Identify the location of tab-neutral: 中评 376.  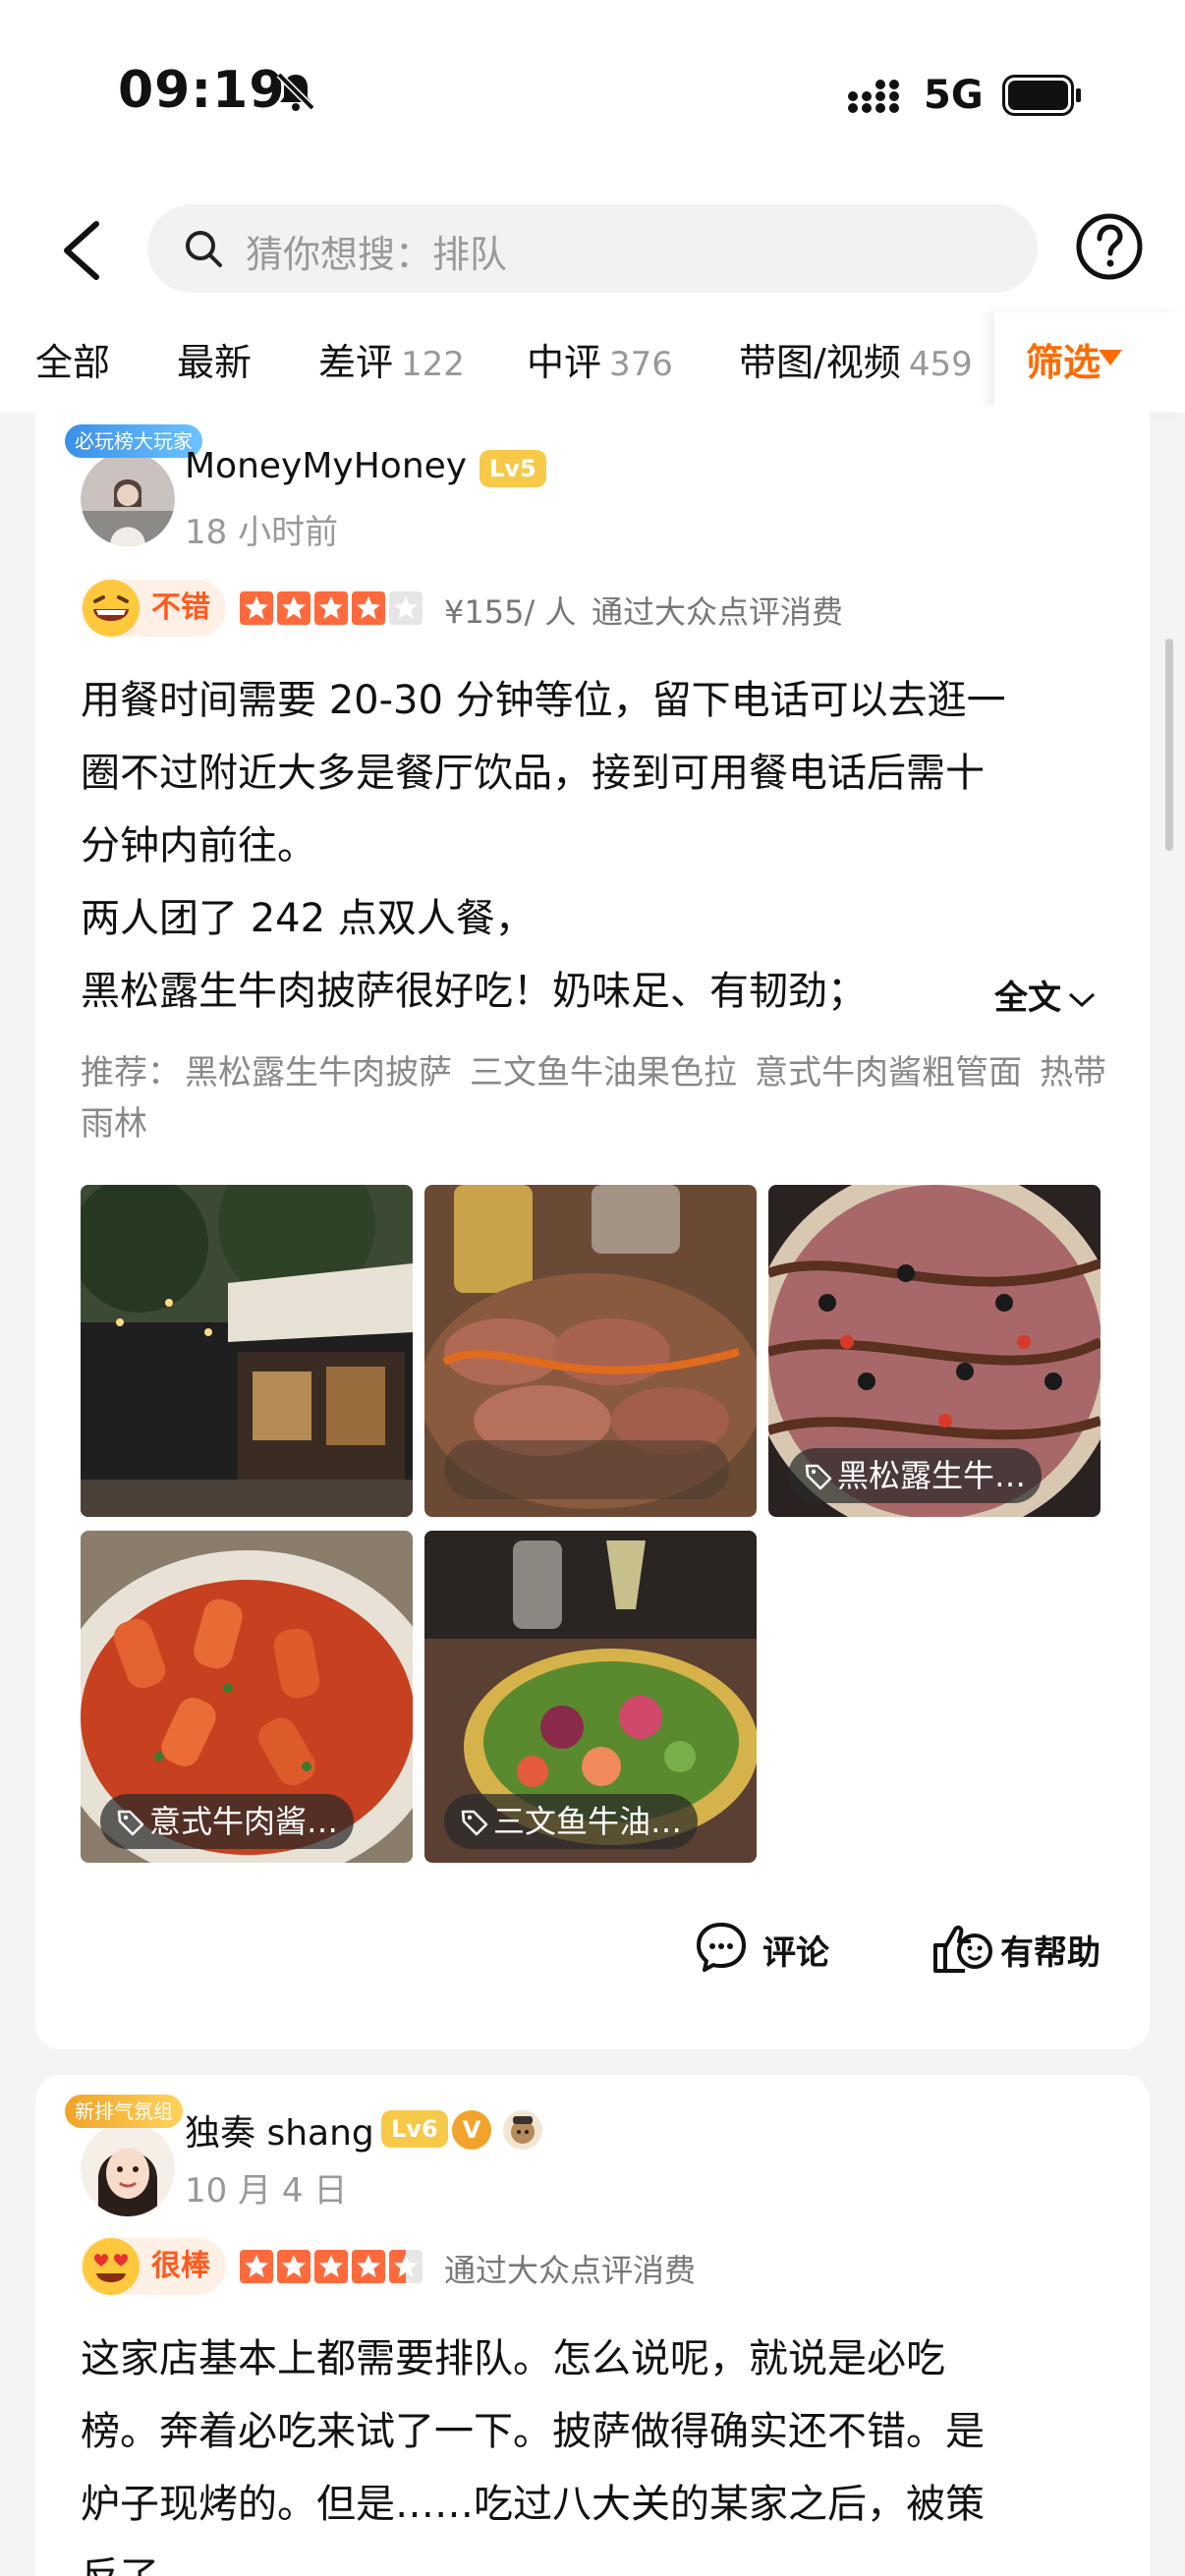
(600, 359).